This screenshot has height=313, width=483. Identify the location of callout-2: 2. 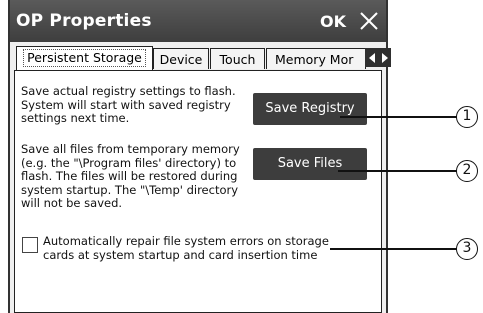
(467, 171).